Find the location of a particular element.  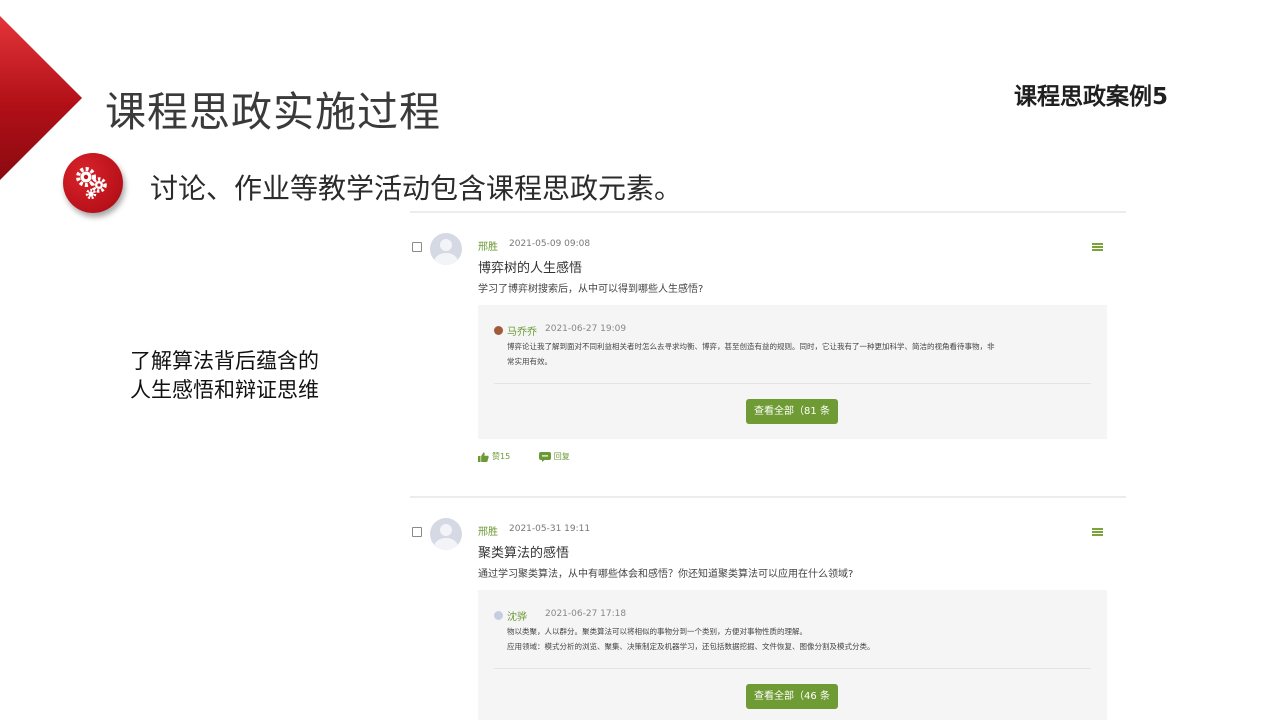

view-all-button: 查看全部（81 条 is located at coordinates (792, 411).